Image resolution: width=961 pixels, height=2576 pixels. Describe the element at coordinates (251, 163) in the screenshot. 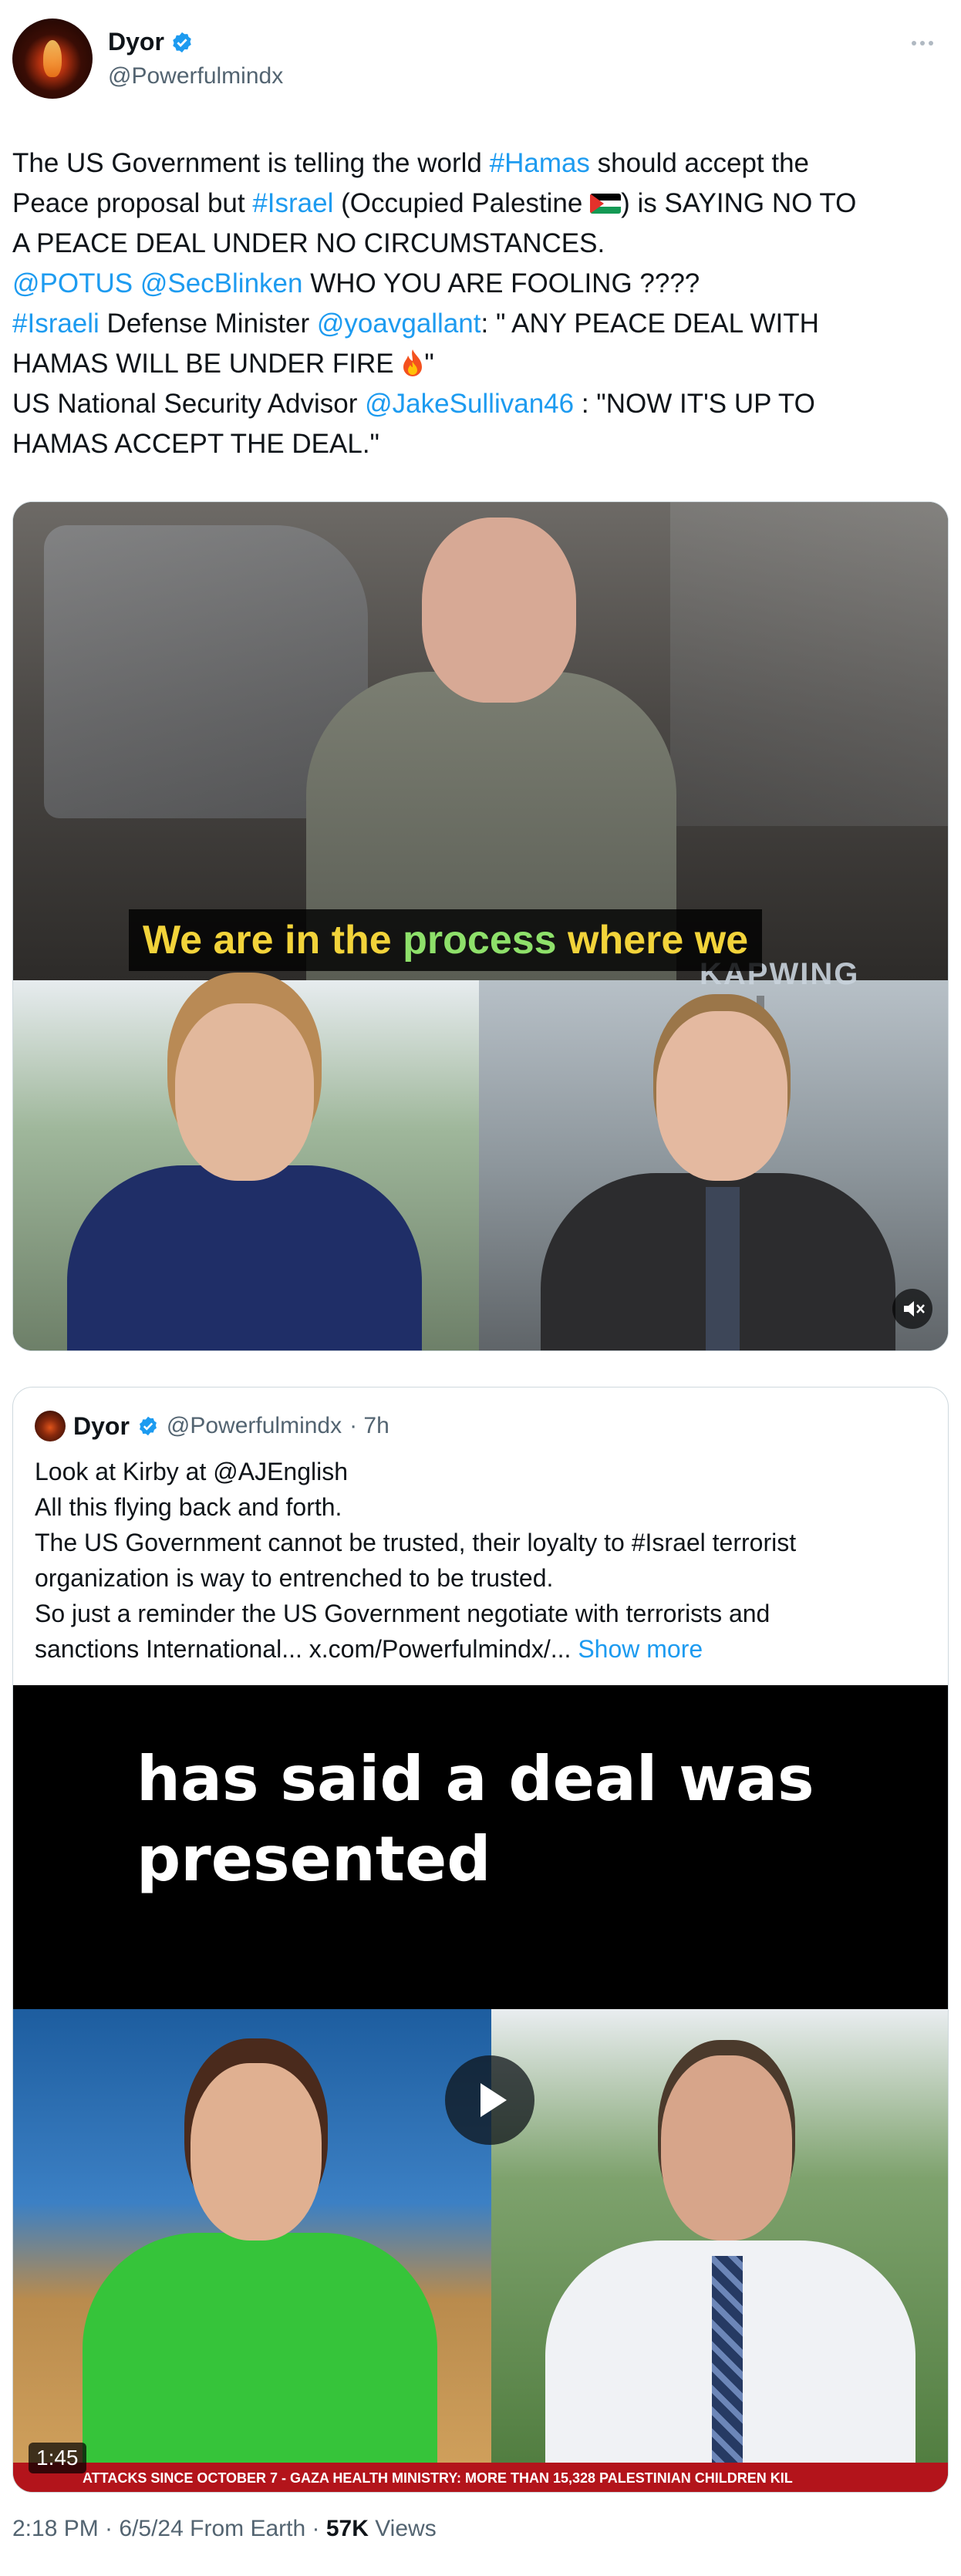

I see `tweet-text-segment: The US Government is telling the world` at that location.